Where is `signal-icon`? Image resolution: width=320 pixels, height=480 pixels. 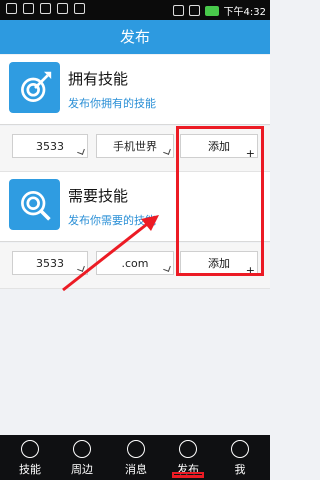 signal-icon is located at coordinates (194, 10).